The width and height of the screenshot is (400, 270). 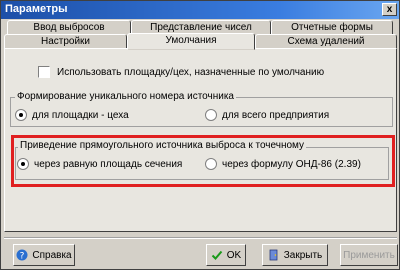 What do you see at coordinates (52, 255) in the screenshot?
I see `help-button-label: Справка` at bounding box center [52, 255].